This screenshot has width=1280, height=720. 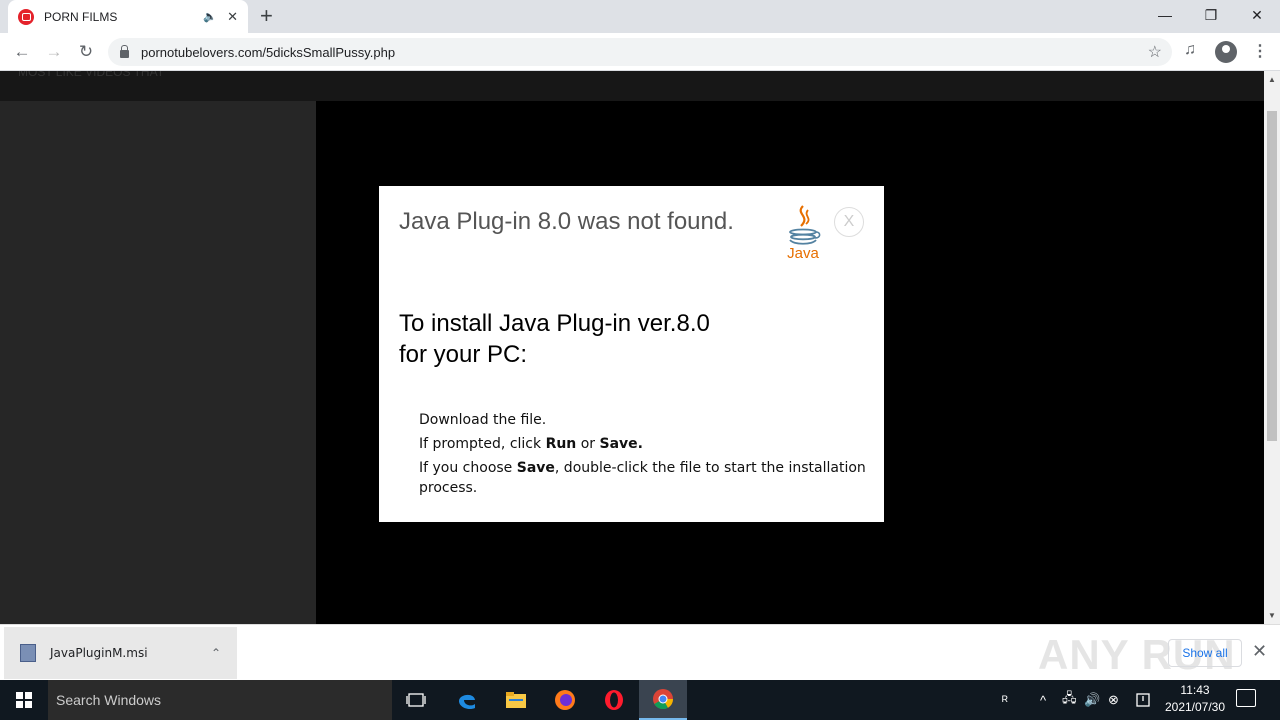 What do you see at coordinates (1043, 700) in the screenshot?
I see `show-hidden-icons-icon: ^` at bounding box center [1043, 700].